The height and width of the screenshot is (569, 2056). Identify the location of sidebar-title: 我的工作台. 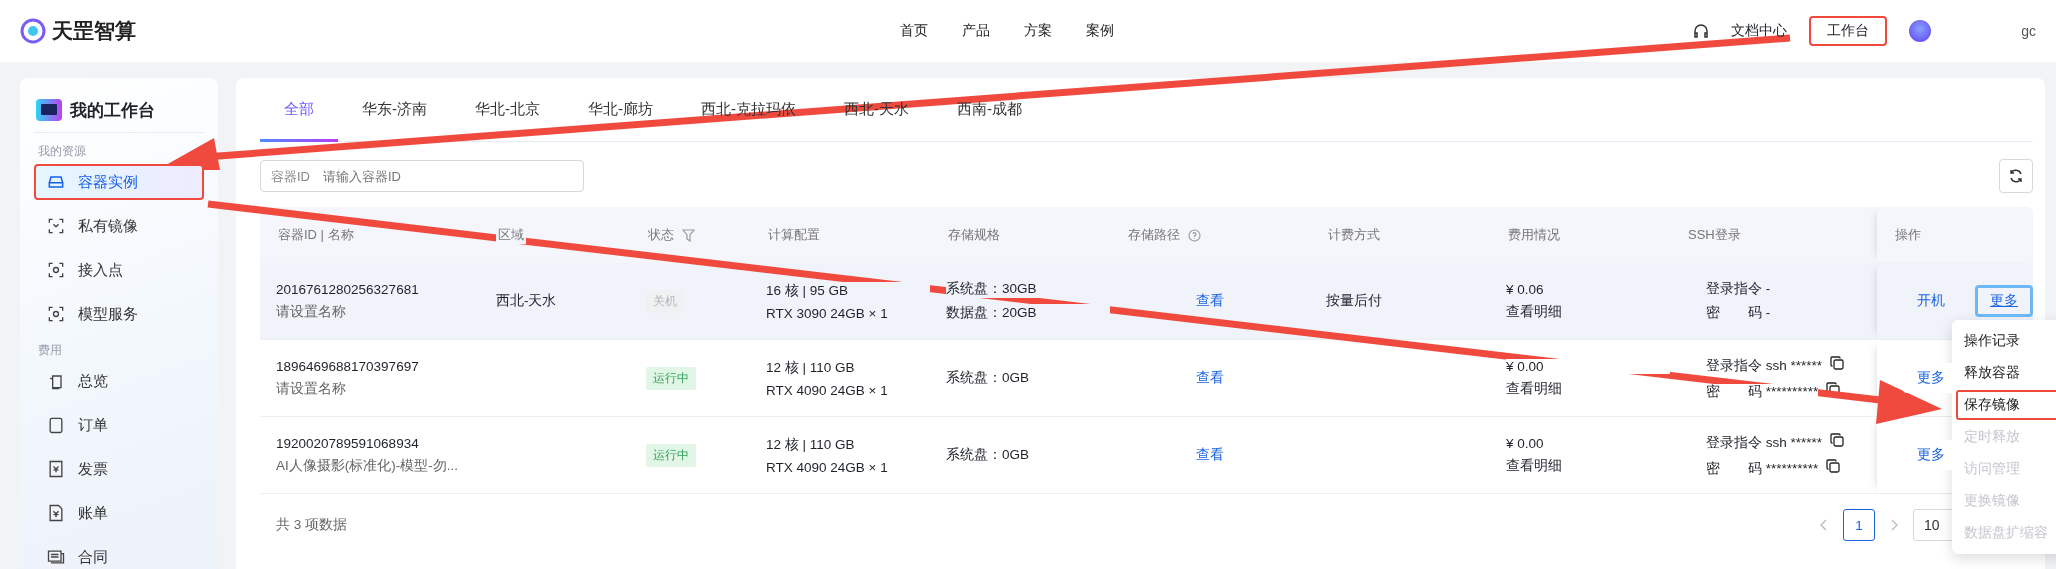
(112, 110).